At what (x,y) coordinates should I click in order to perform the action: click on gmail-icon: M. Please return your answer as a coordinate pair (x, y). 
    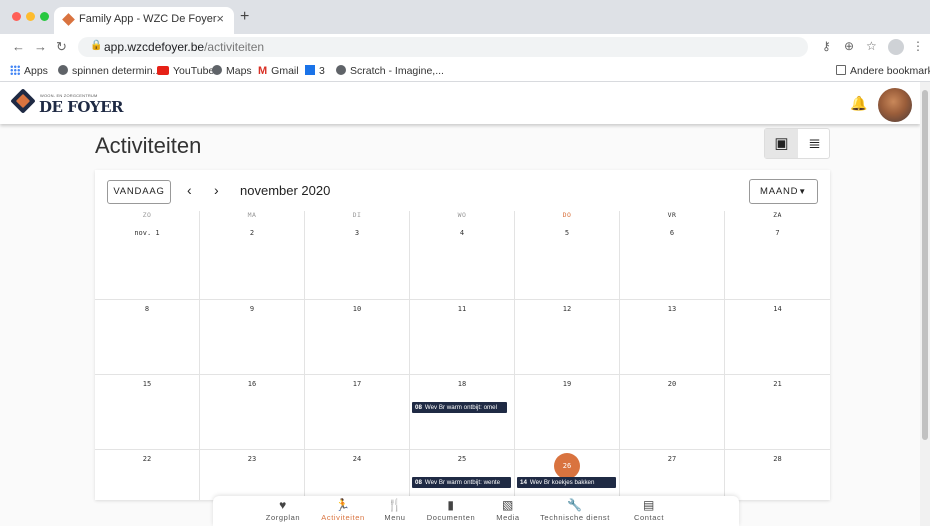
    Looking at the image, I should click on (263, 71).